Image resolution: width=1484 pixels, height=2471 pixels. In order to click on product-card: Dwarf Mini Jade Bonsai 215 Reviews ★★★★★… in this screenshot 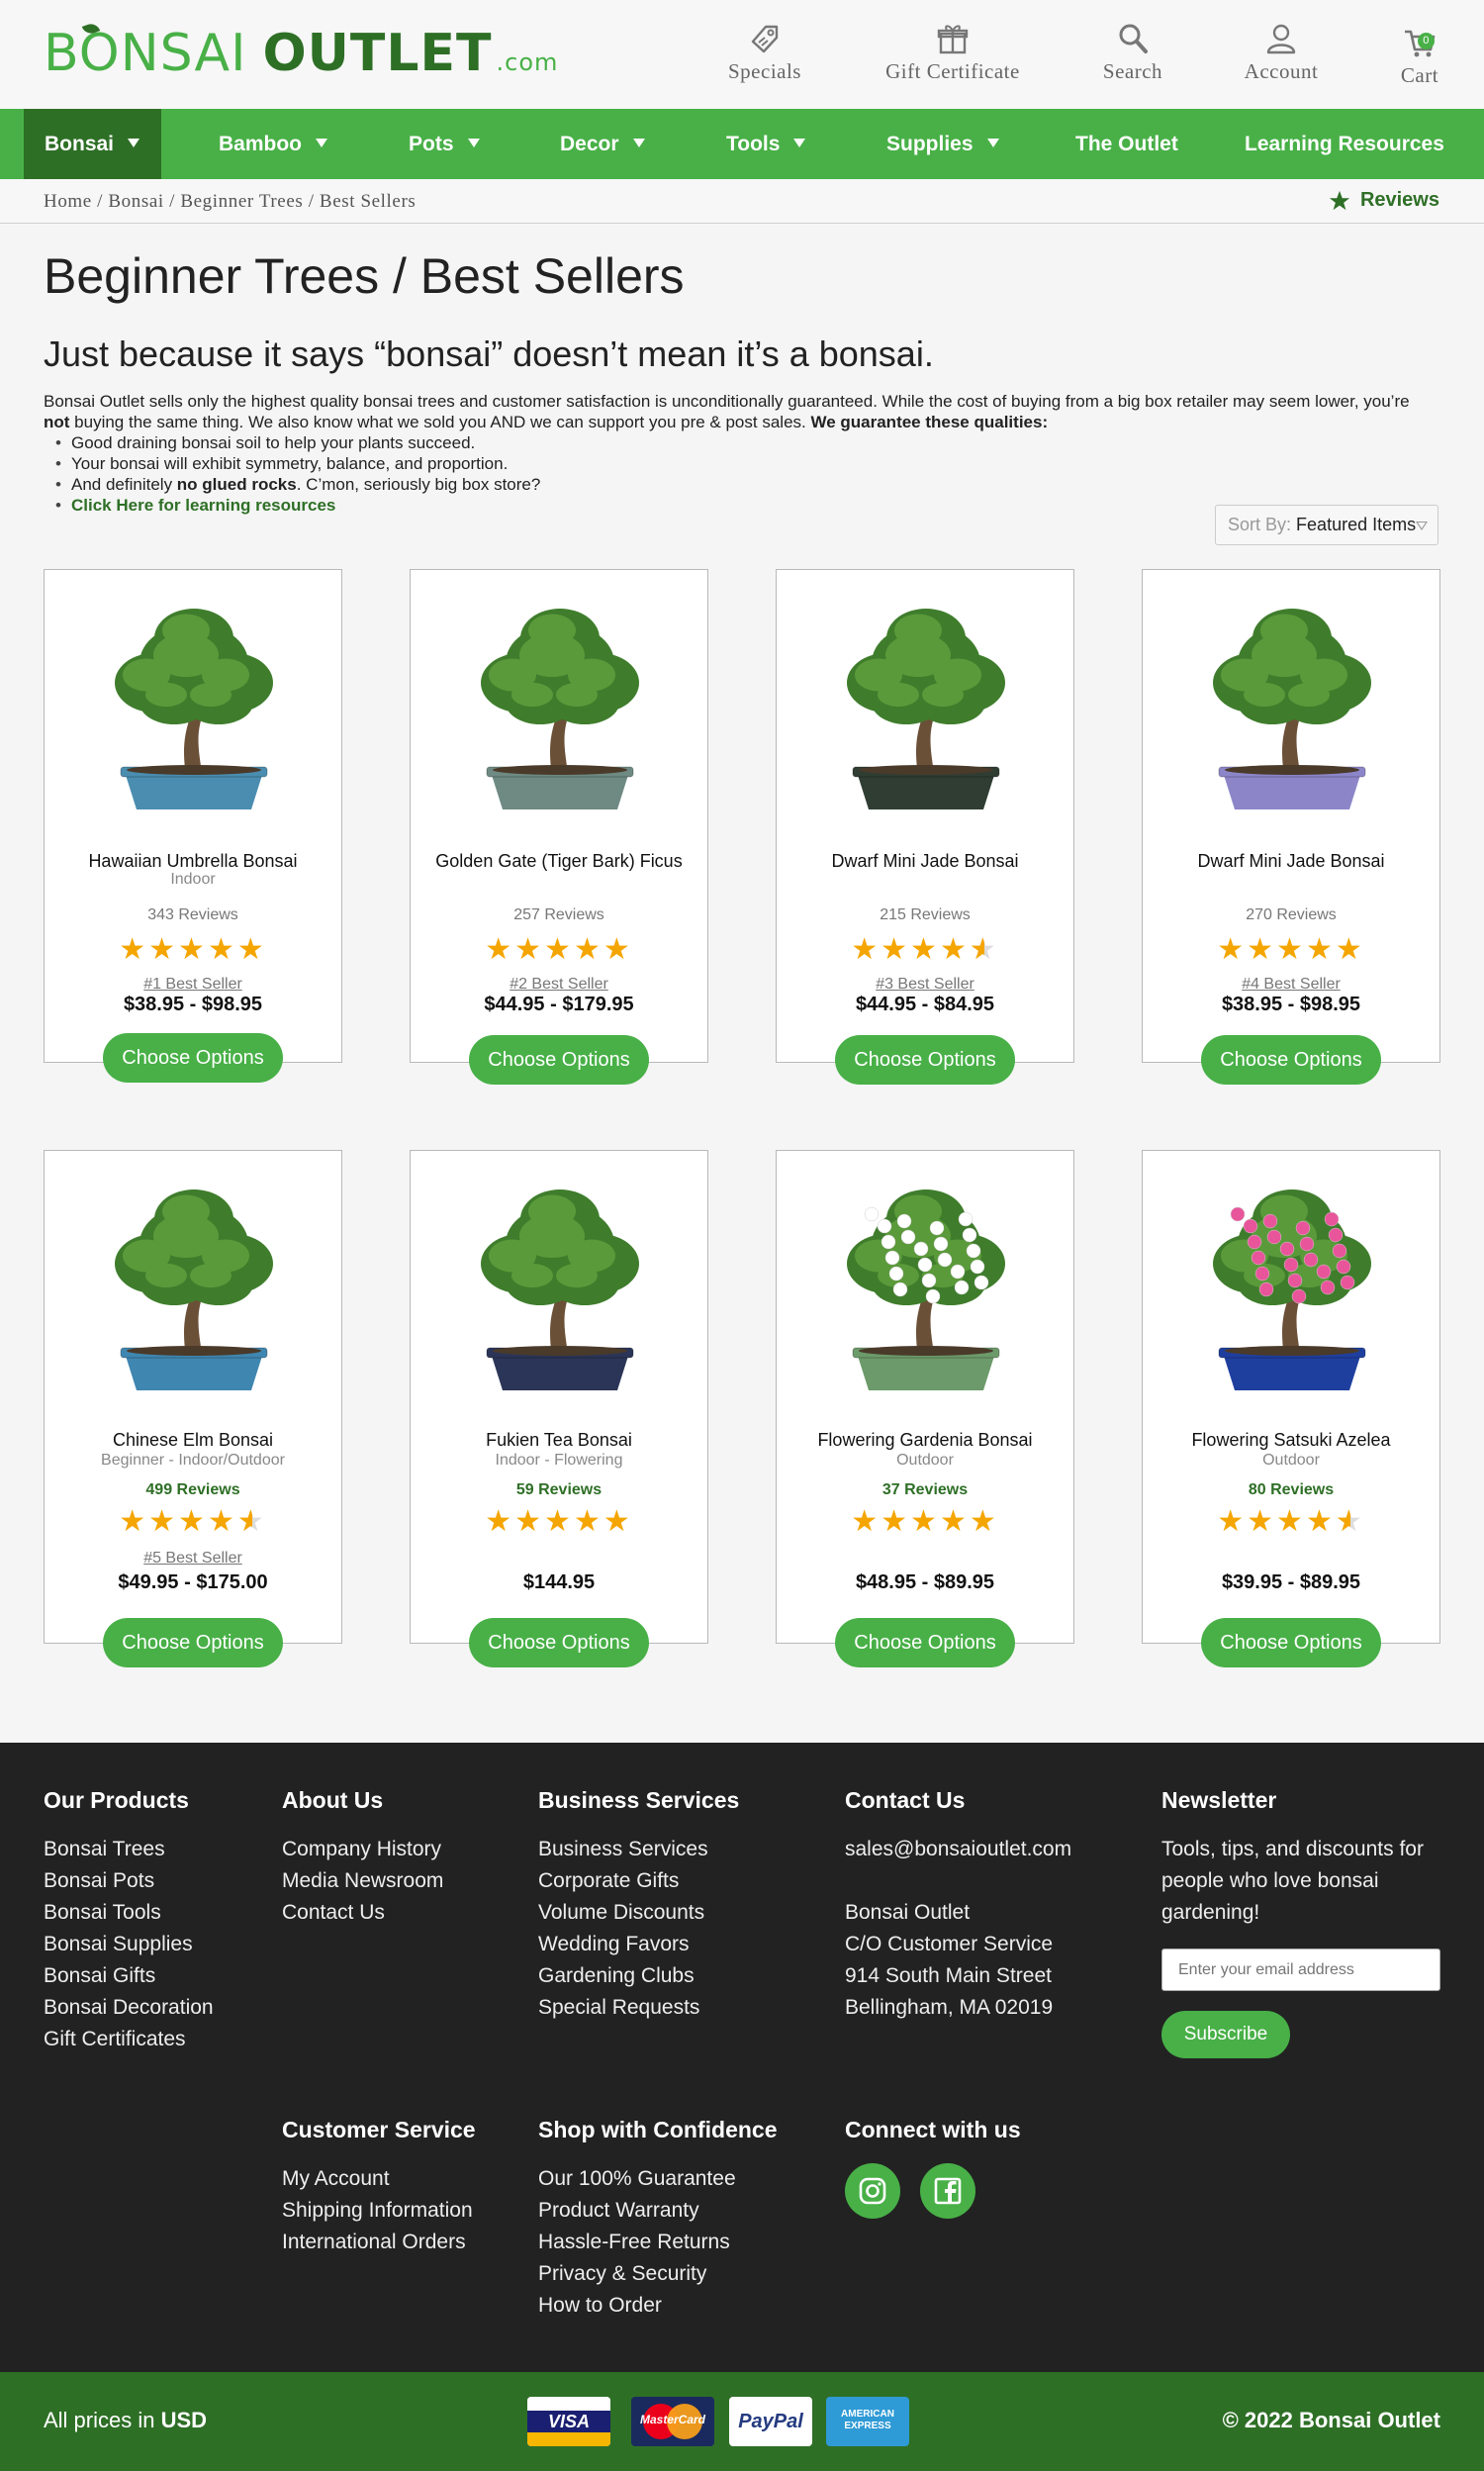, I will do `click(925, 827)`.